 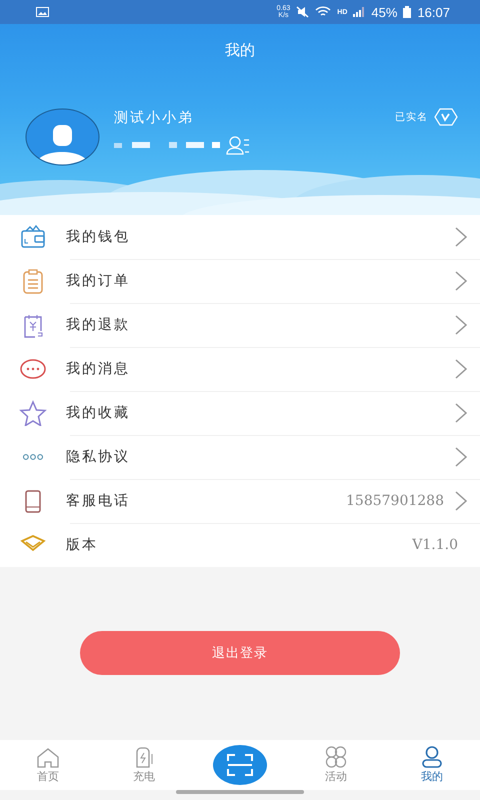 I want to click on star-icon, so click(x=33, y=413).